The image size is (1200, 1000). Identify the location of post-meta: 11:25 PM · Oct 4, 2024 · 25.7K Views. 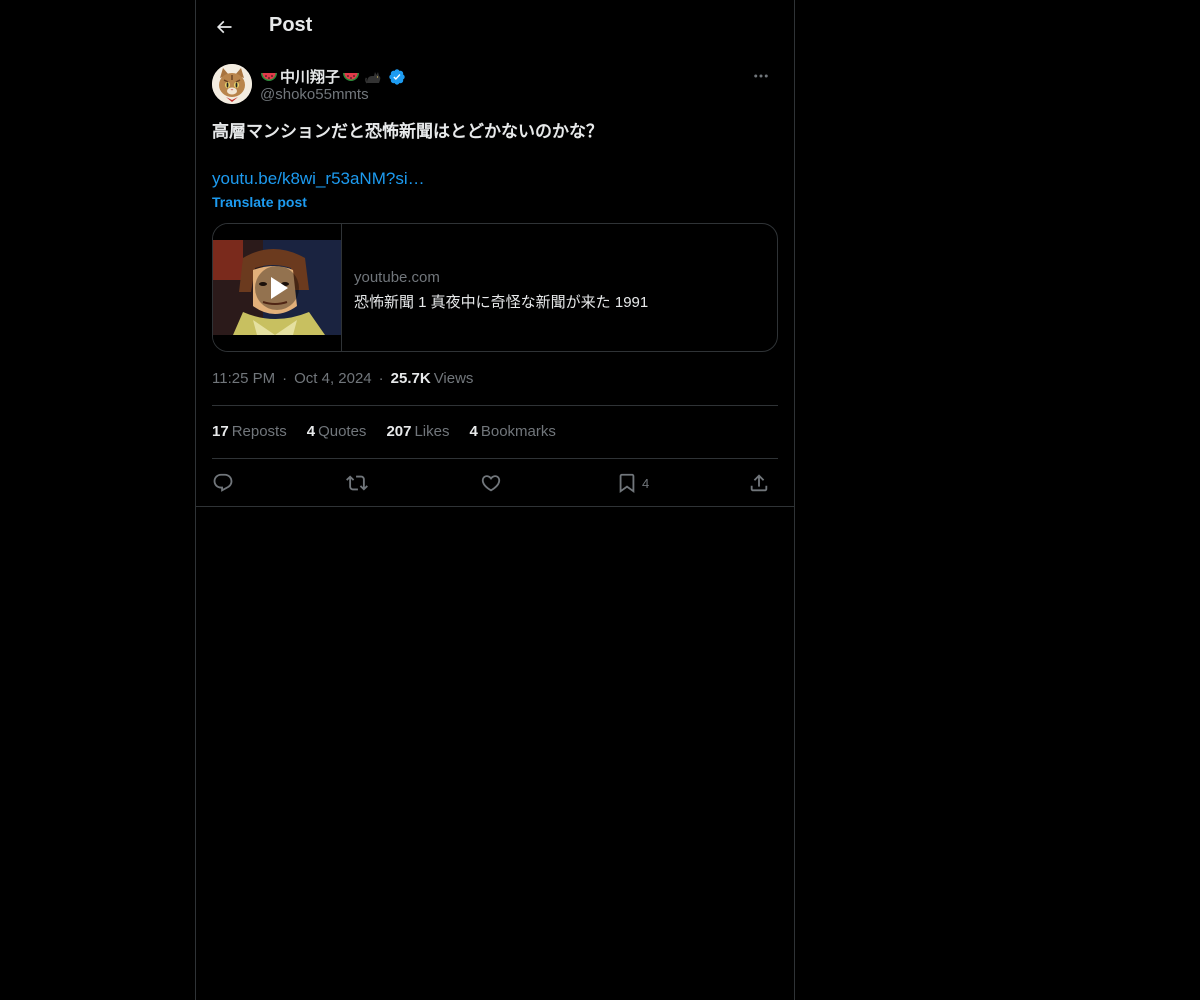
(342, 378).